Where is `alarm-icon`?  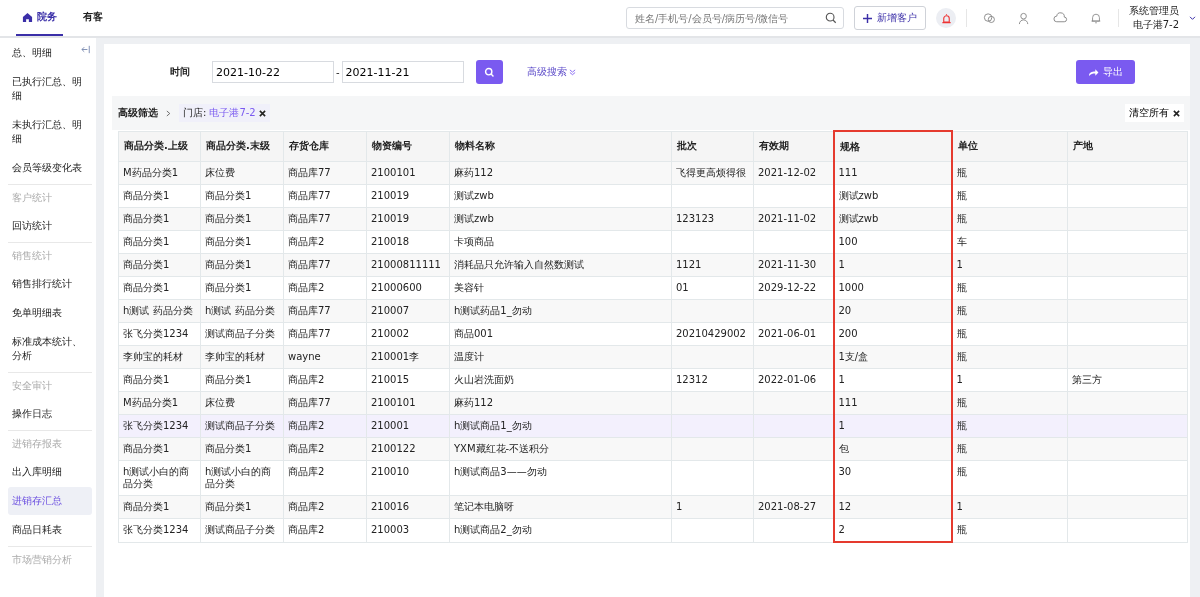
alarm-icon is located at coordinates (946, 18).